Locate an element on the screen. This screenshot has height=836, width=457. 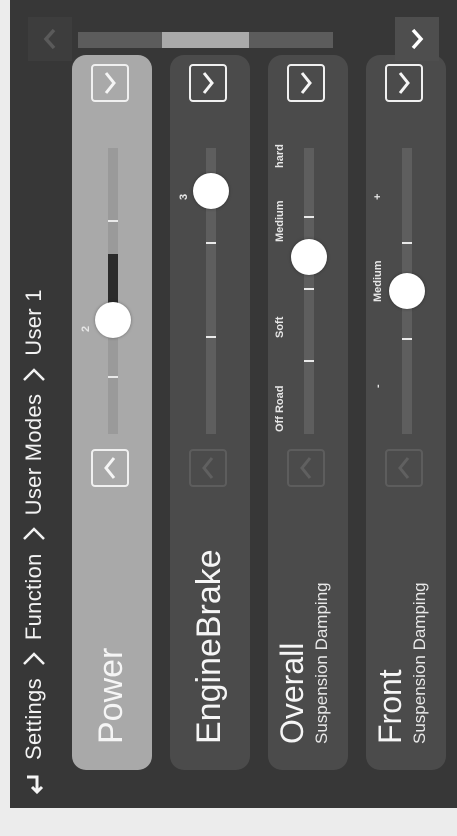
scroll-track is located at coordinates (205, 40).